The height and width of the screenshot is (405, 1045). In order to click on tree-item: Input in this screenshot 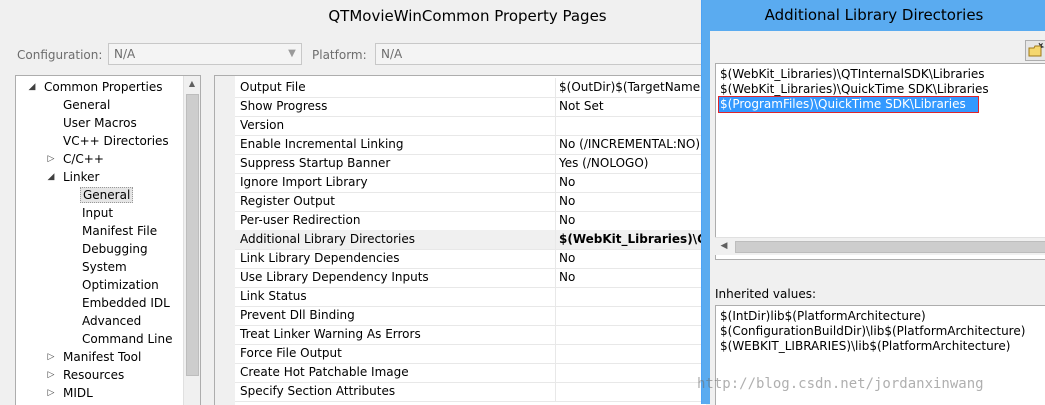, I will do `click(97, 213)`.